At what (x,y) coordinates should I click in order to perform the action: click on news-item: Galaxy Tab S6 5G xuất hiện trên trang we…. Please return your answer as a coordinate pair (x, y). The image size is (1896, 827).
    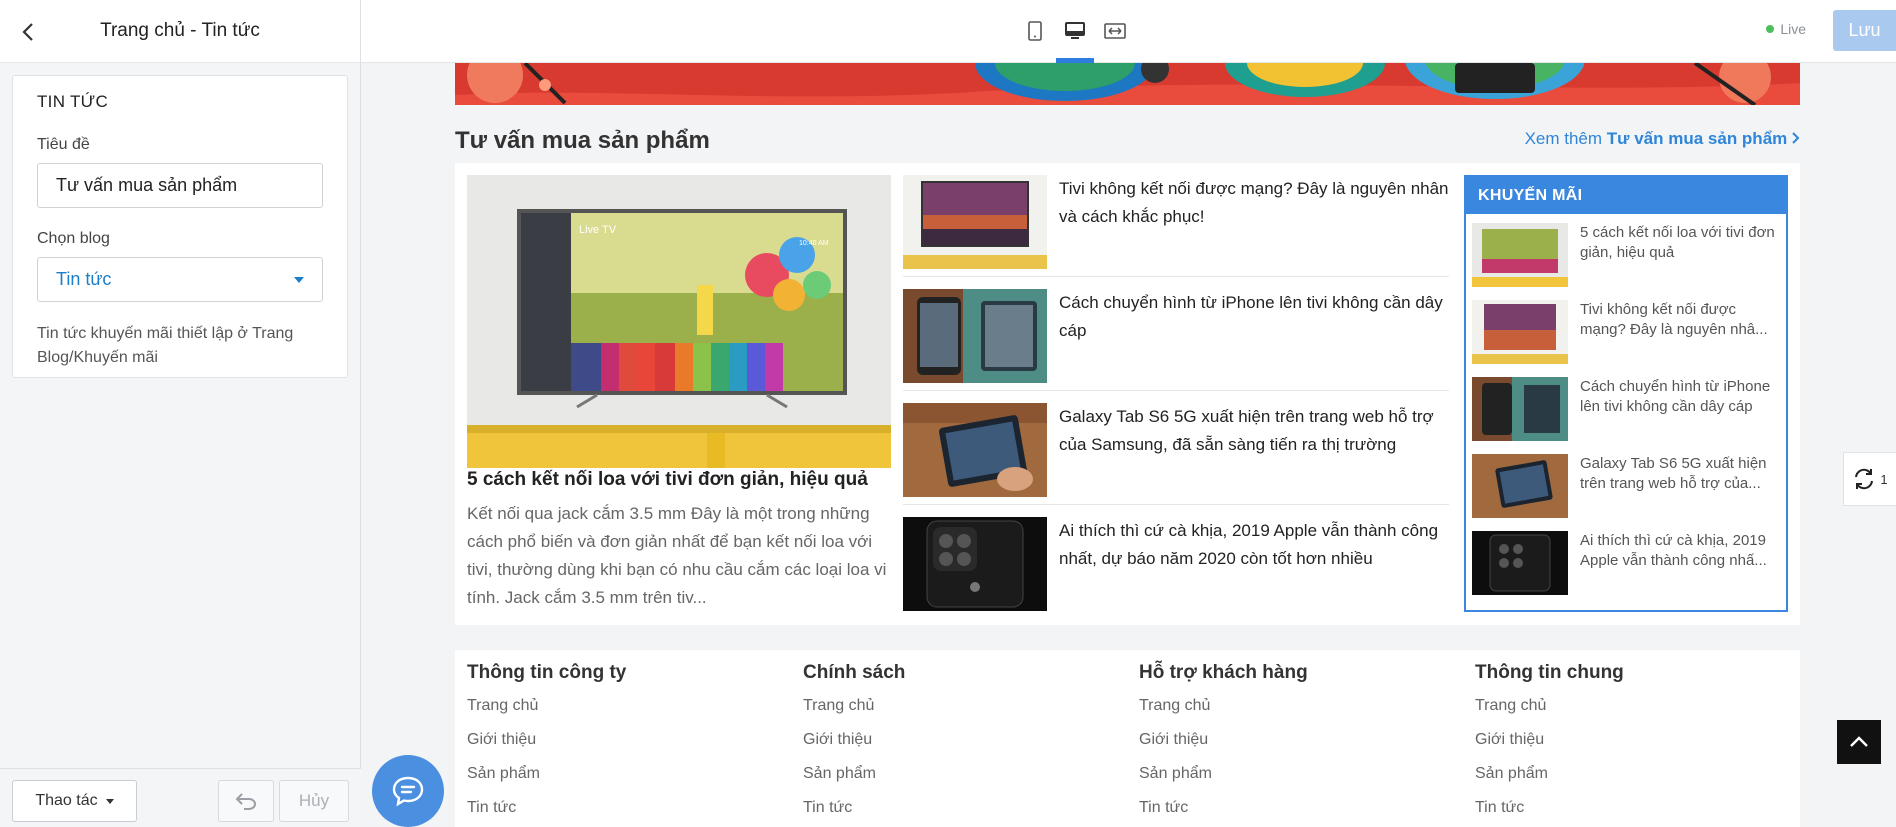
    Looking at the image, I should click on (1176, 448).